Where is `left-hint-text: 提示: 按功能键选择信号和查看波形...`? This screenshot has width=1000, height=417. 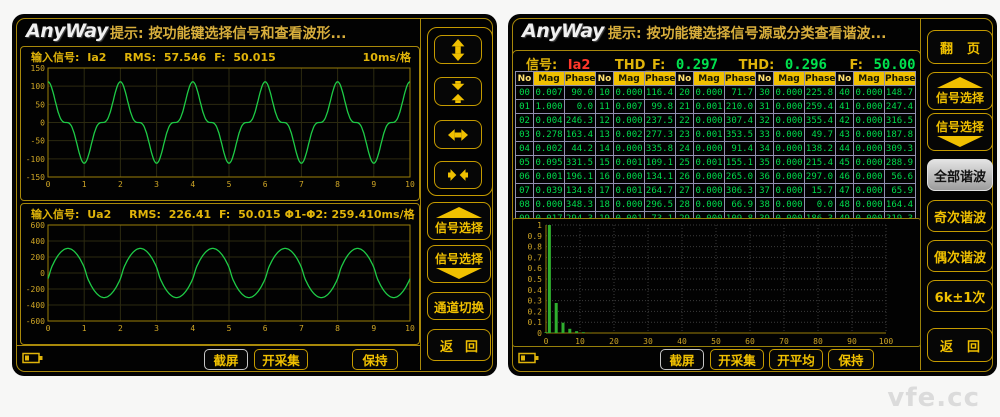 left-hint-text: 提示: 按功能键选择信号和查看波形... is located at coordinates (228, 34).